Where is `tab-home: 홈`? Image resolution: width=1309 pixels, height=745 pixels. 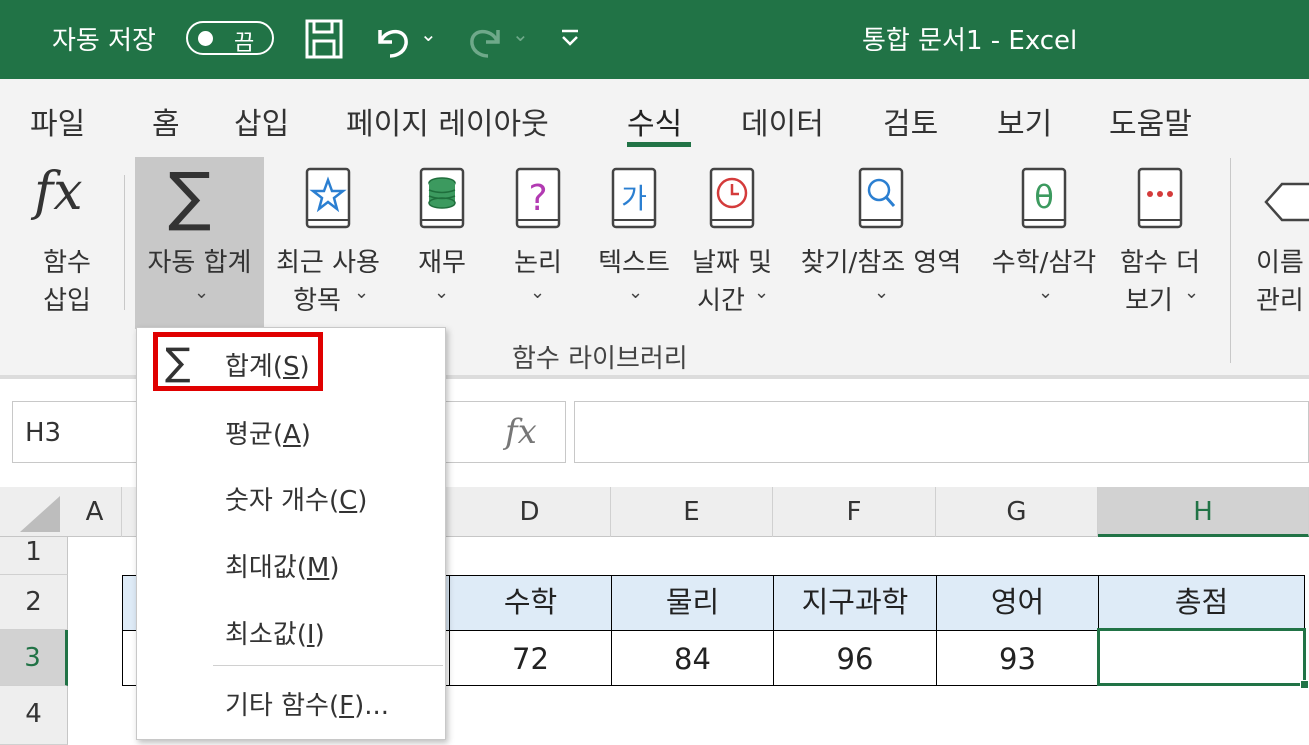 tab-home: 홈 is located at coordinates (166, 121).